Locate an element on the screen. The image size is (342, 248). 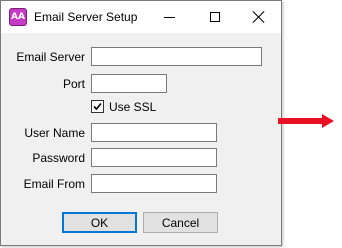
user-name-label: User Name is located at coordinates (54, 133).